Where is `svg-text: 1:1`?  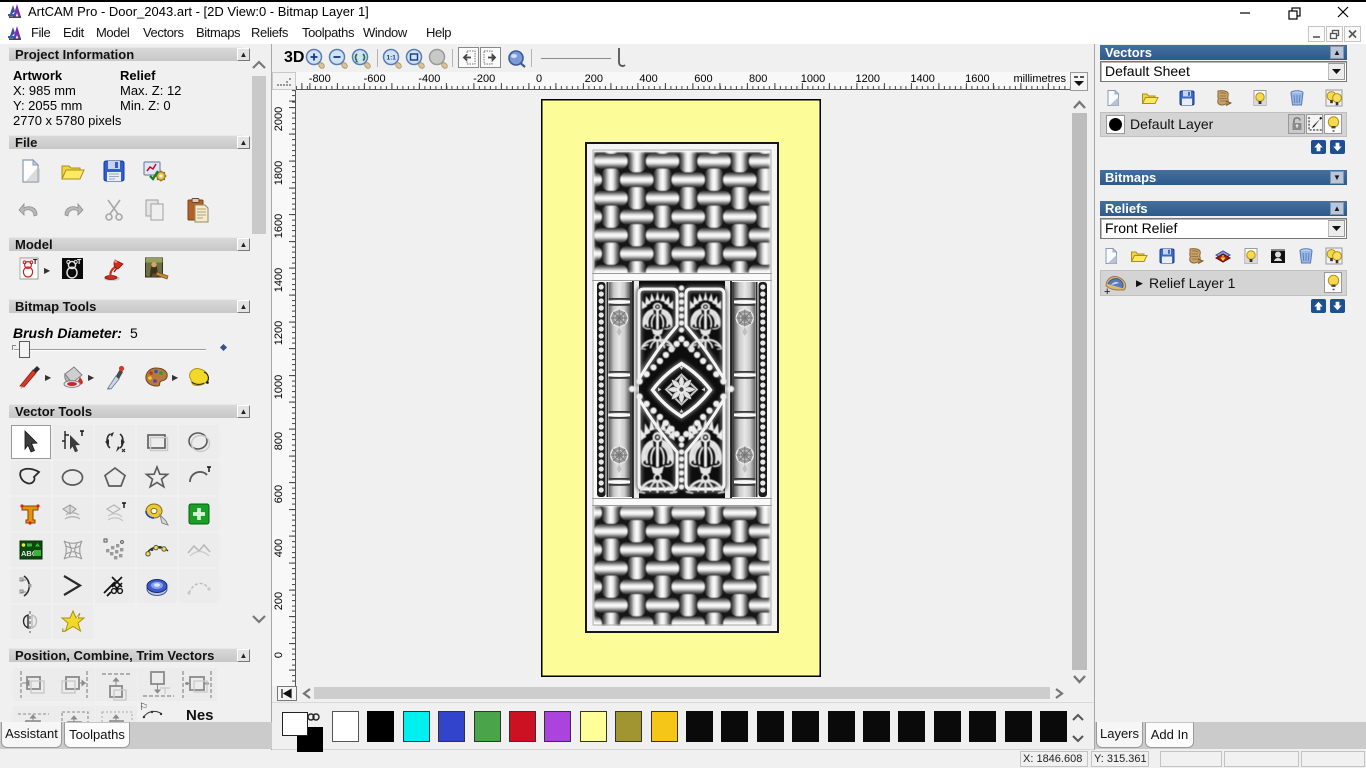
svg-text: 1:1 is located at coordinates (392, 58).